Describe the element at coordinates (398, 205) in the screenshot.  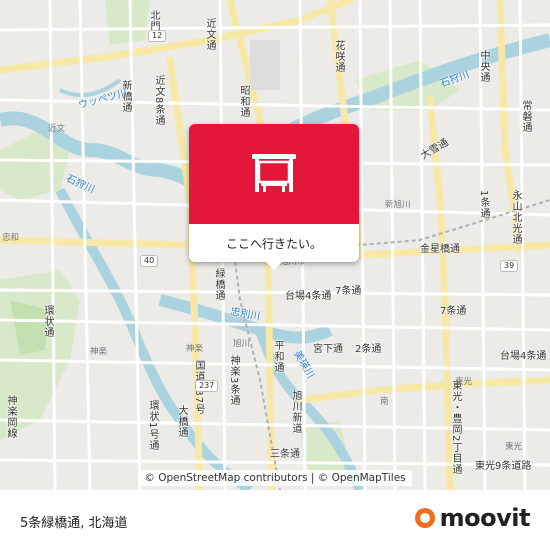
I see `place-label: 新旭川` at that location.